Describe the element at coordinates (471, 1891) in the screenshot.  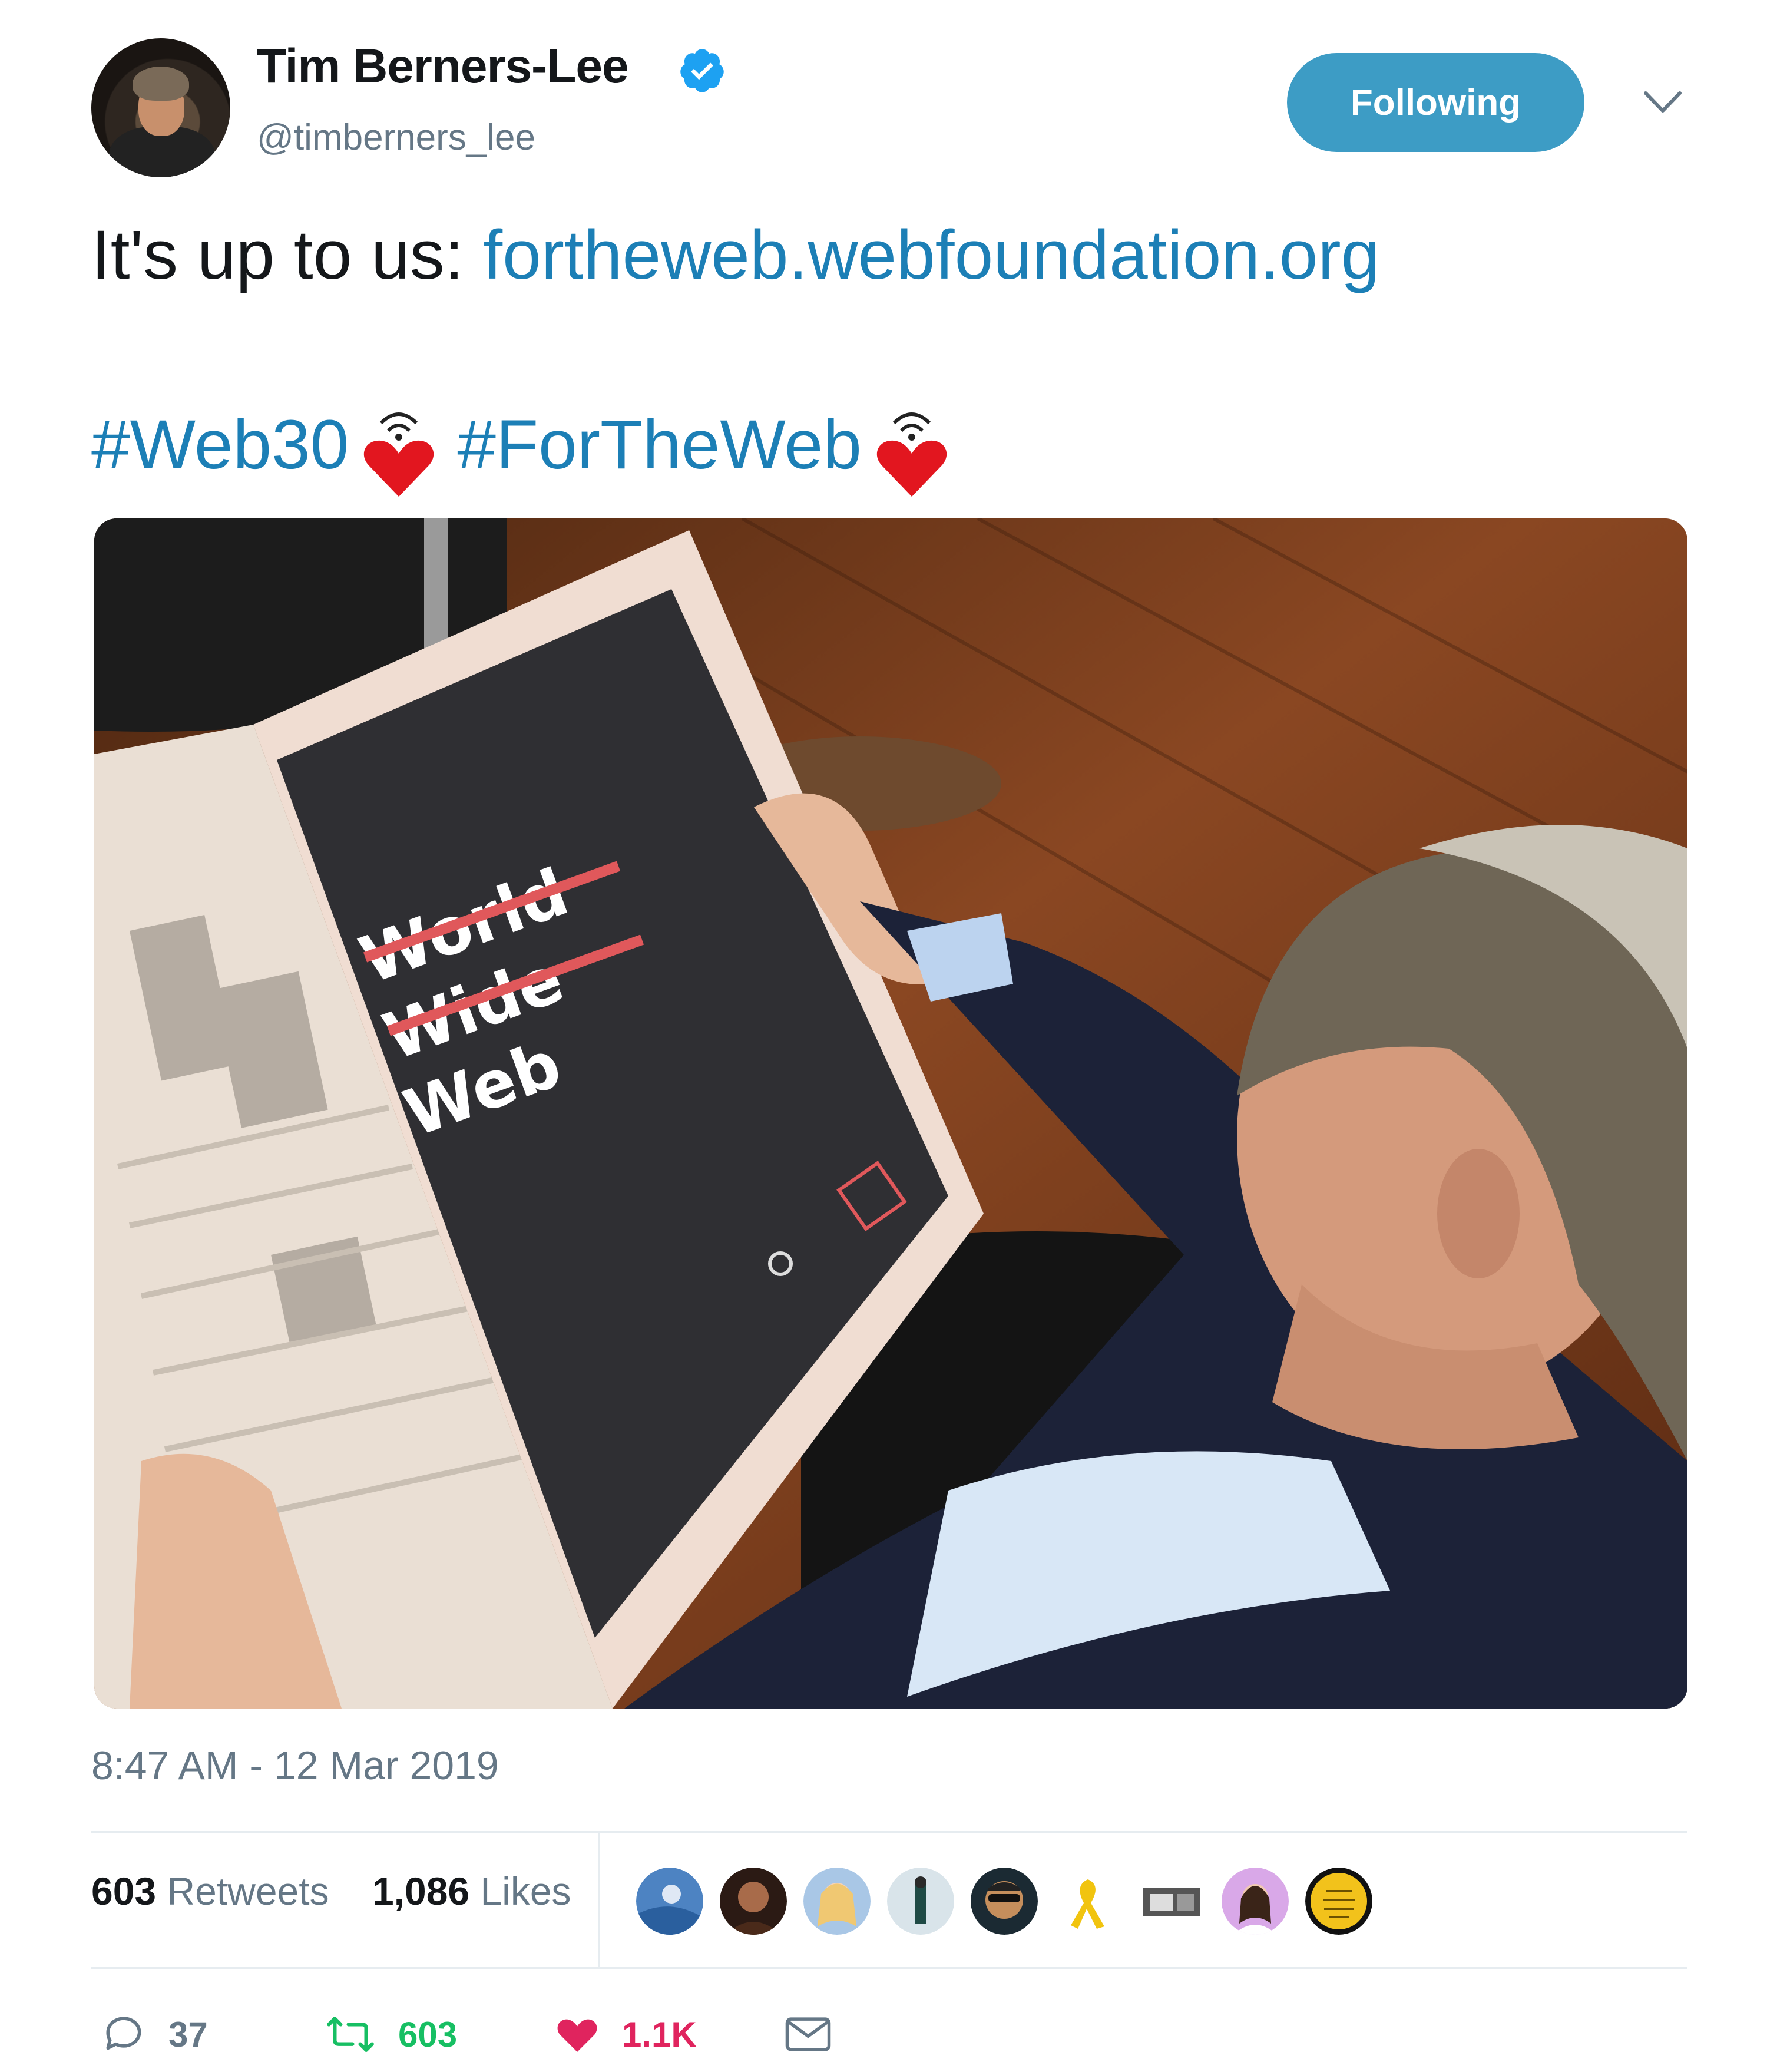
I see `likes-stat: 1,086 Likes` at that location.